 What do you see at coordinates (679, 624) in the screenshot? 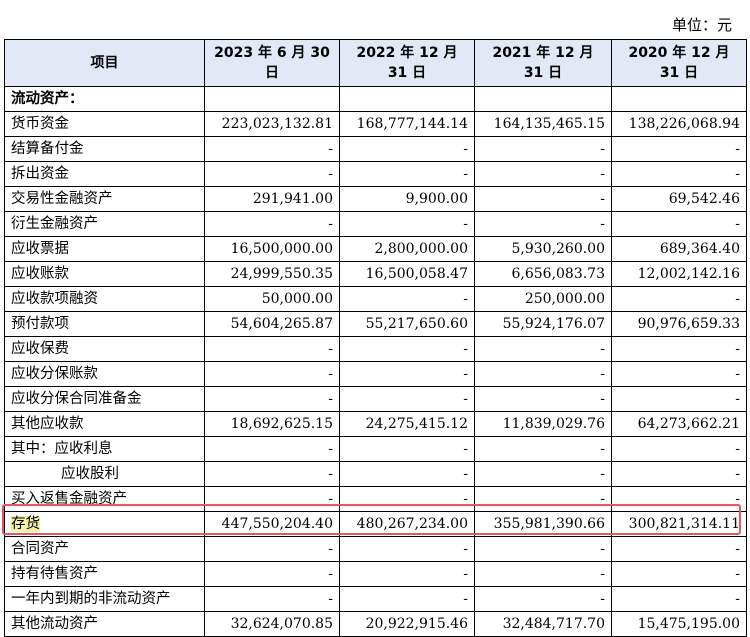
I see `row-value: 15,475,195.00` at bounding box center [679, 624].